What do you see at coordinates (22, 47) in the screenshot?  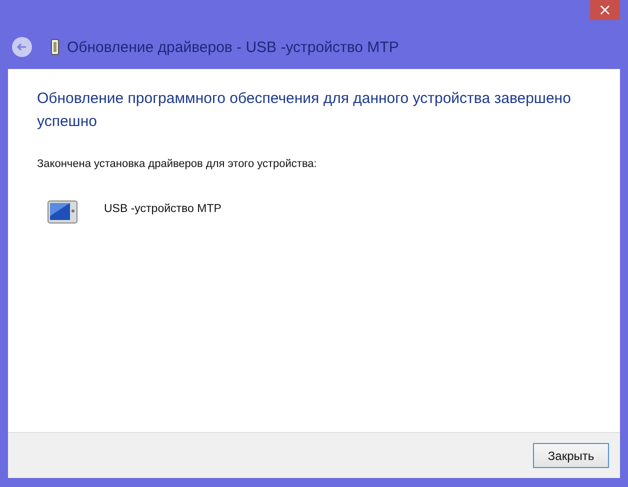 I see `back-icon` at bounding box center [22, 47].